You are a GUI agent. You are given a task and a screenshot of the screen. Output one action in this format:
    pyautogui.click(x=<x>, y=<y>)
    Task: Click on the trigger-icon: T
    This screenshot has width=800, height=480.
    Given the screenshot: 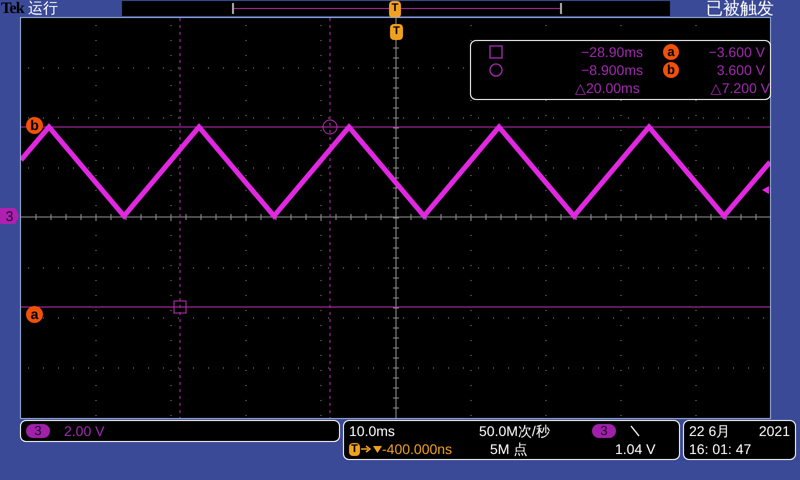 What is the action you would take?
    pyautogui.click(x=354, y=449)
    